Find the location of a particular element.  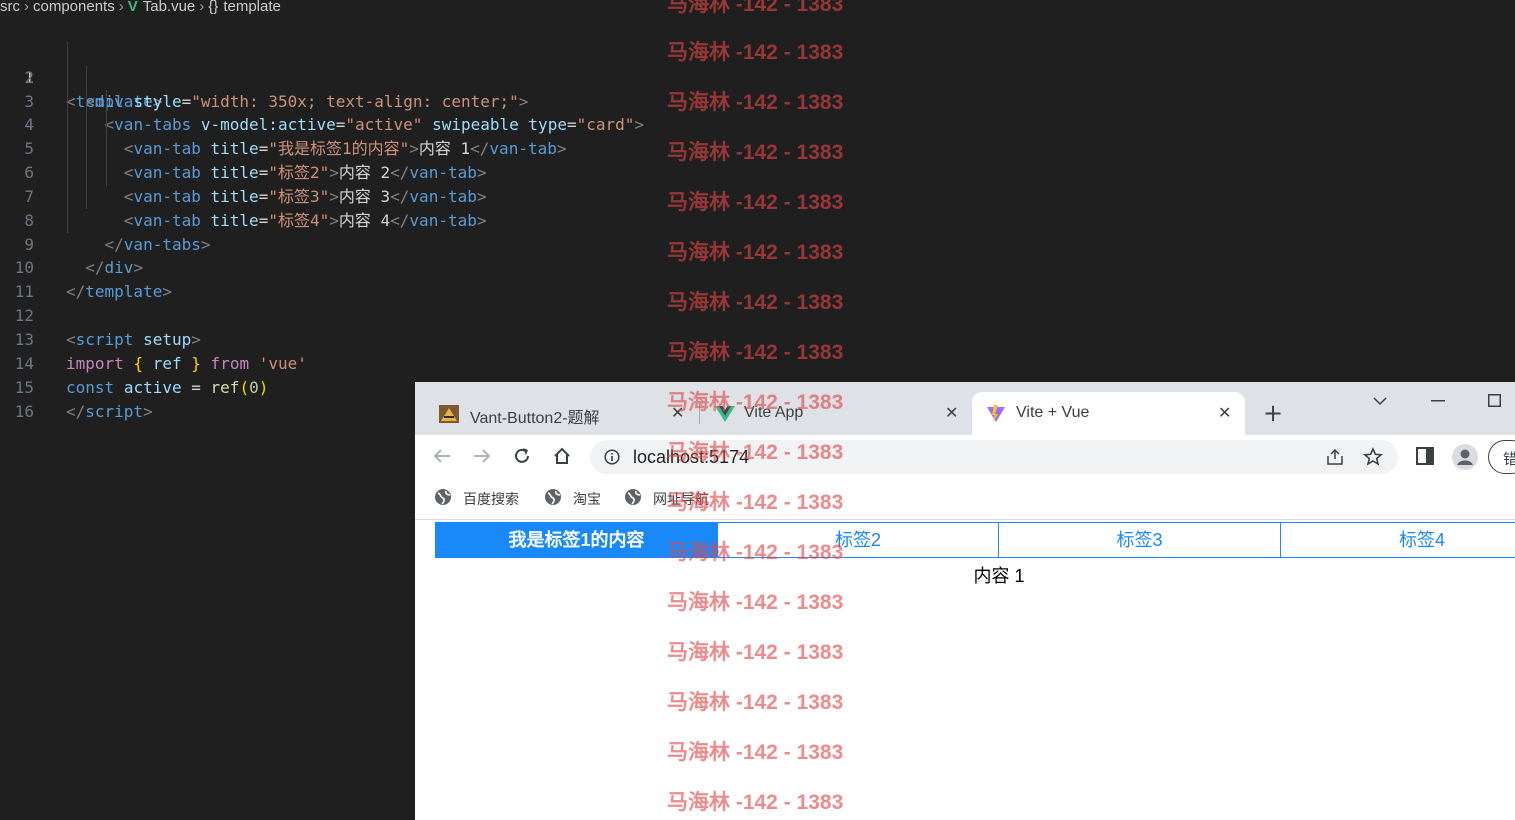

code-line: 1 <template> is located at coordinates (81, 64).